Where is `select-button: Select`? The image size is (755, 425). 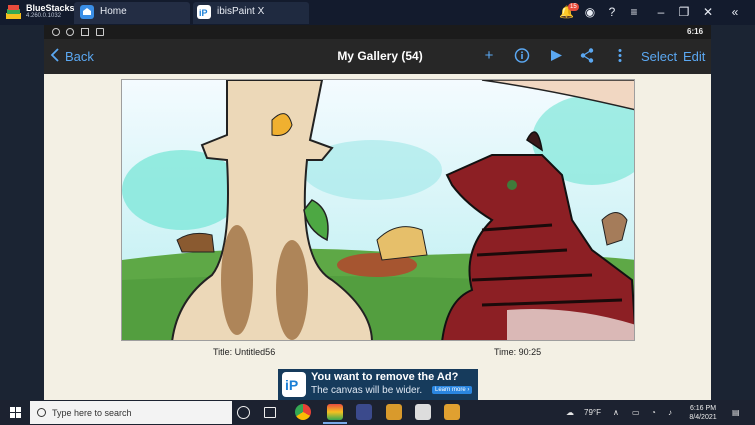
select-button: Select is located at coordinates (659, 56).